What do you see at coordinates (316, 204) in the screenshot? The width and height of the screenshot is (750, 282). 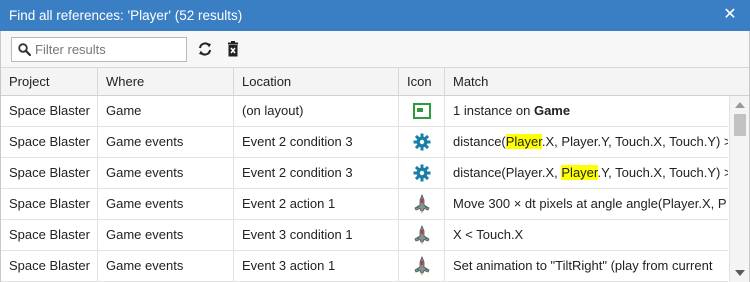 I see `cell-location: Event 2 action 1` at bounding box center [316, 204].